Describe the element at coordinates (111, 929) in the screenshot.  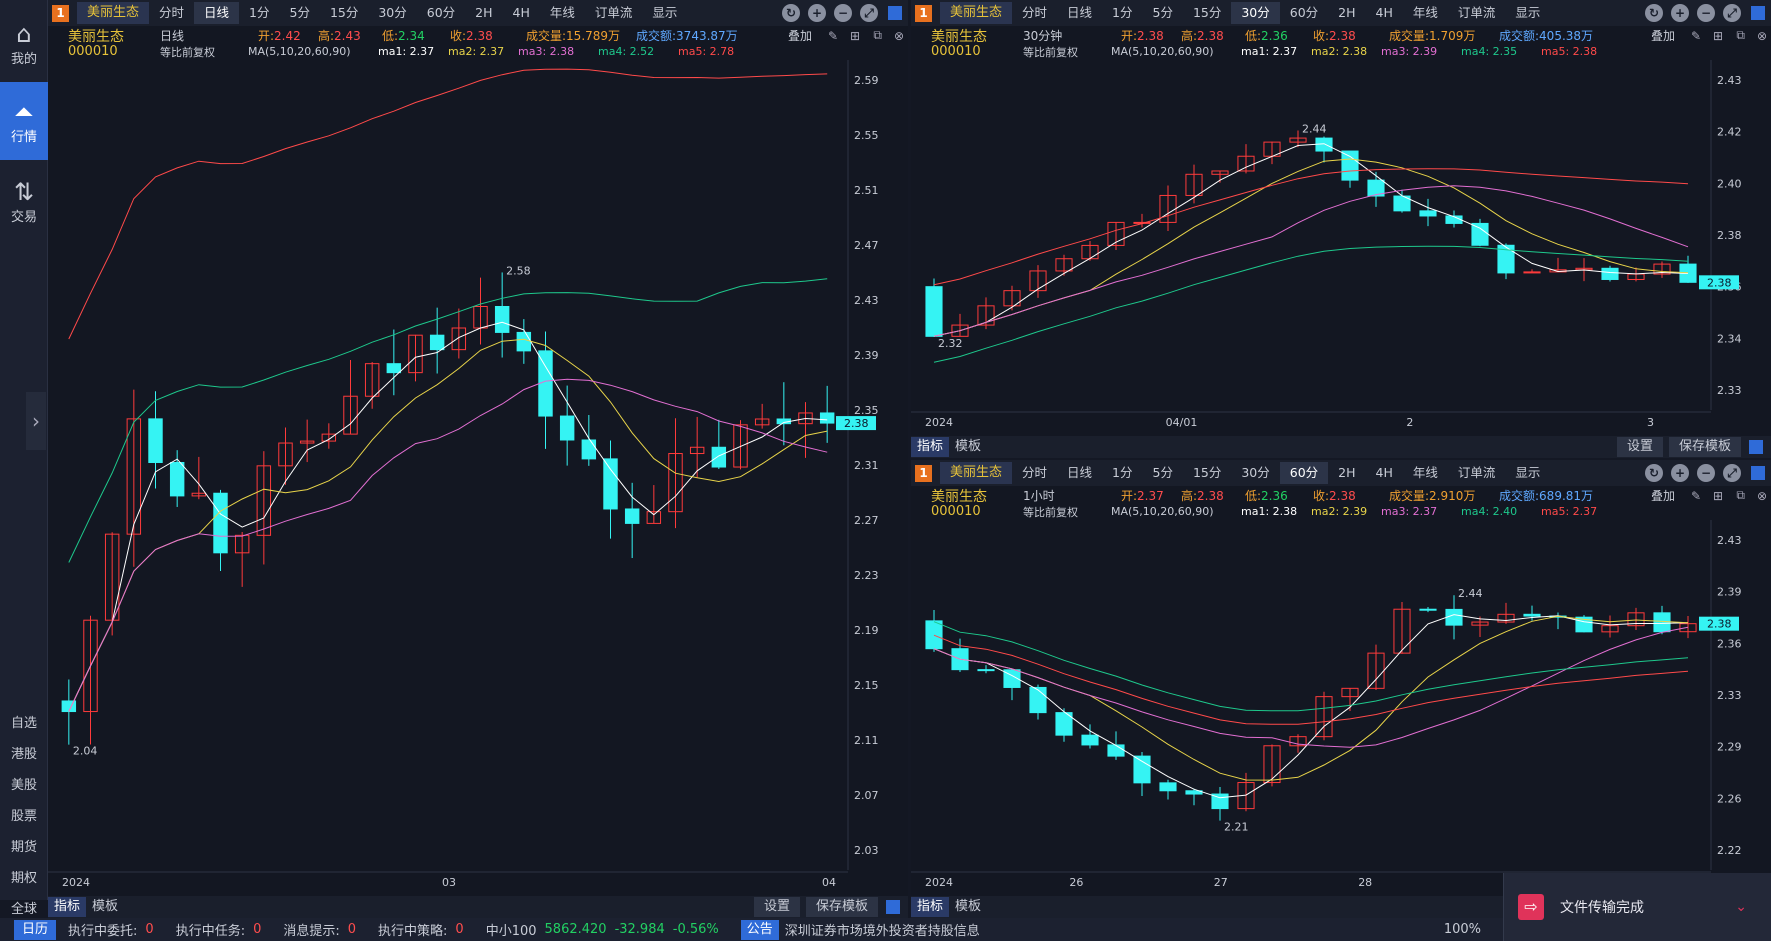
I see `orders-status: 执行中委托: 0` at that location.